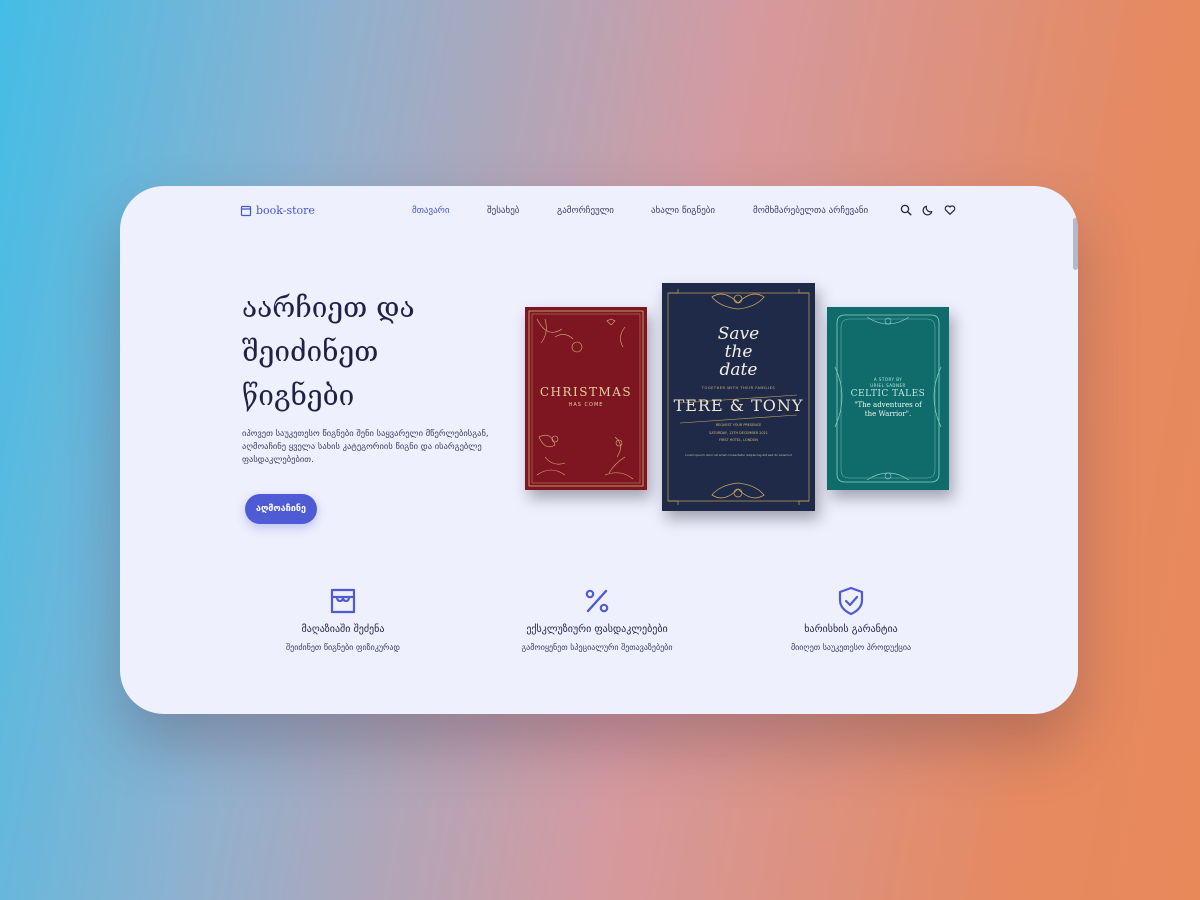  I want to click on hero-title-line: აარჩიეთ და, so click(328, 307).